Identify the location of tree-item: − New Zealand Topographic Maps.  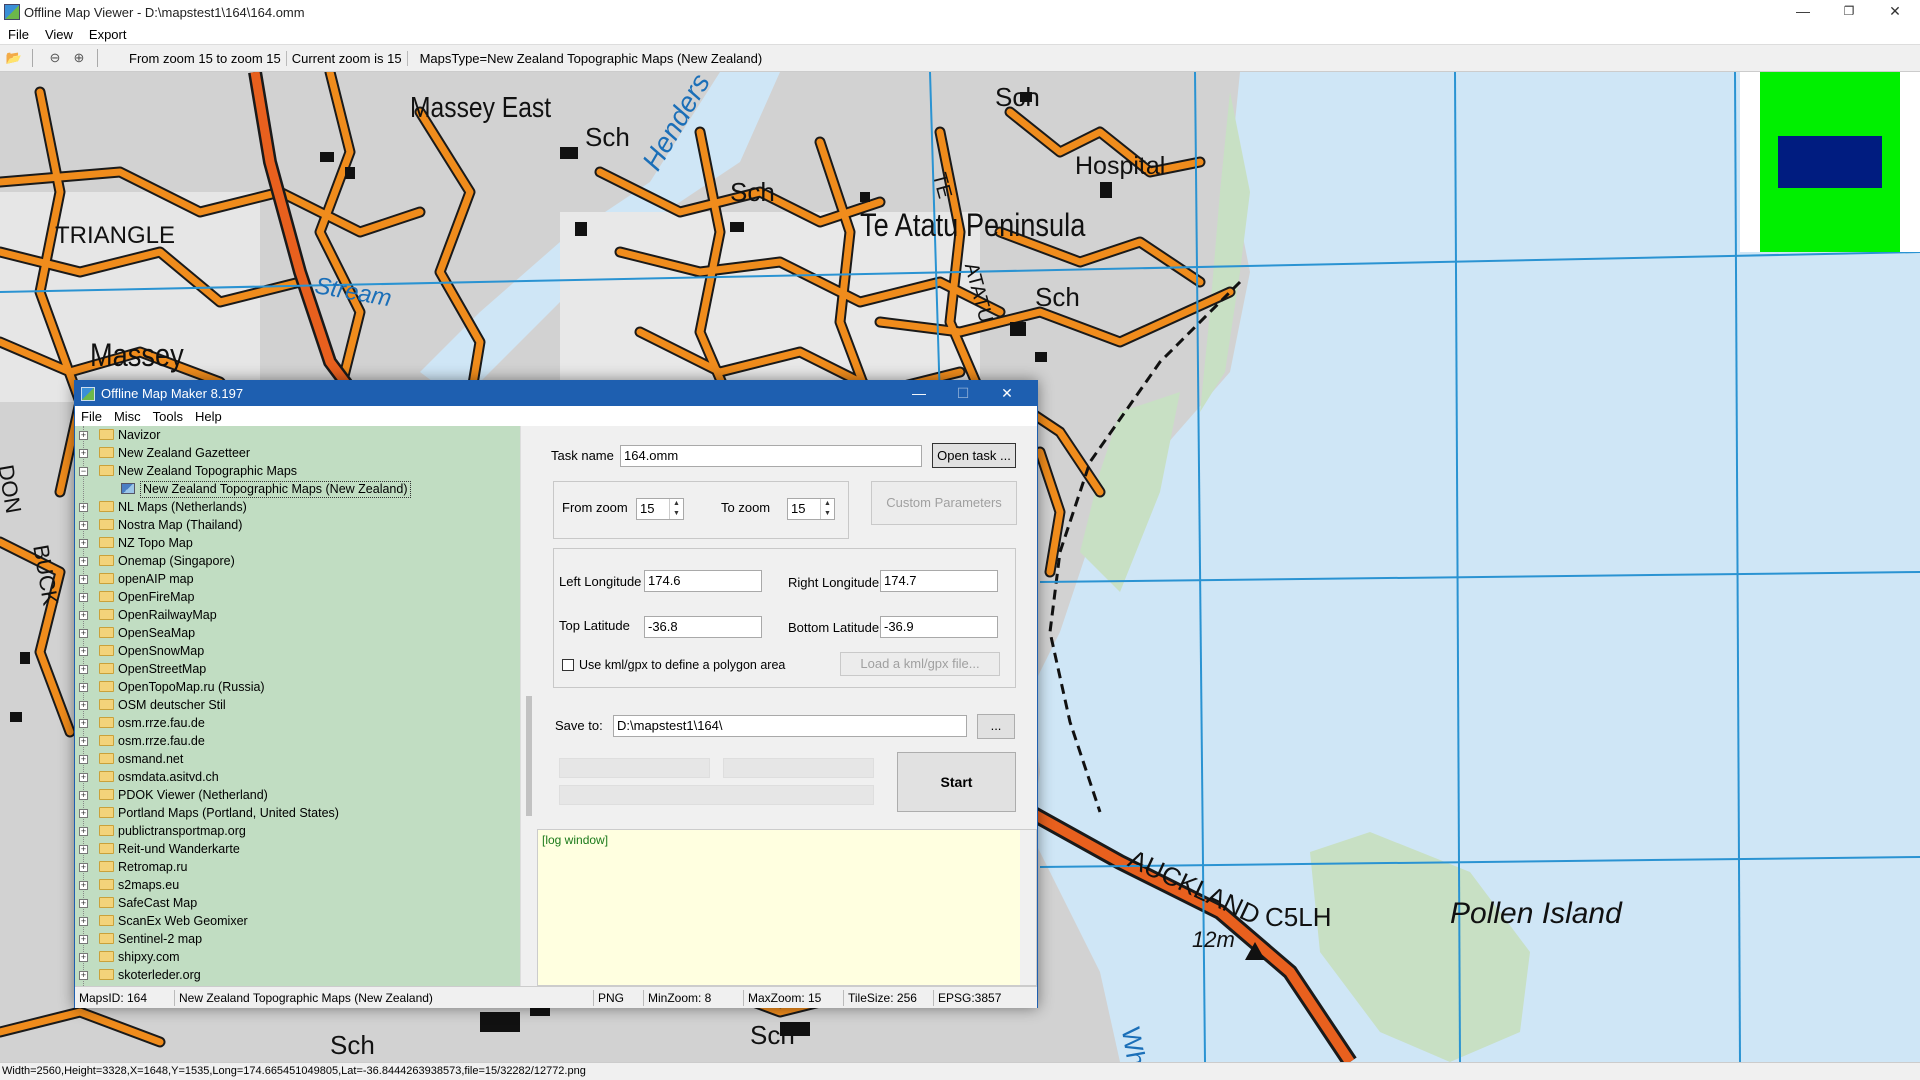
(297, 471).